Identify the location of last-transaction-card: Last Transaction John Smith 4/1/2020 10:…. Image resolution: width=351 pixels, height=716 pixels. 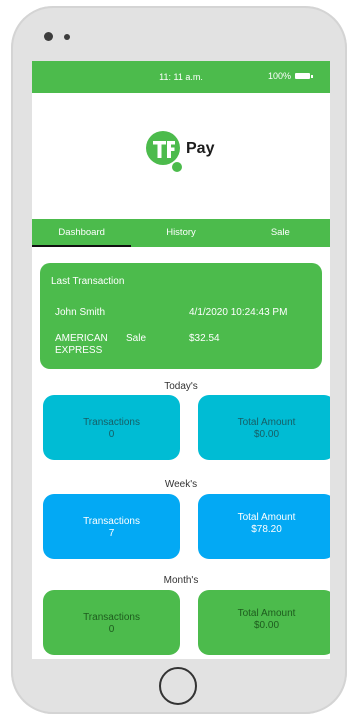
(181, 316).